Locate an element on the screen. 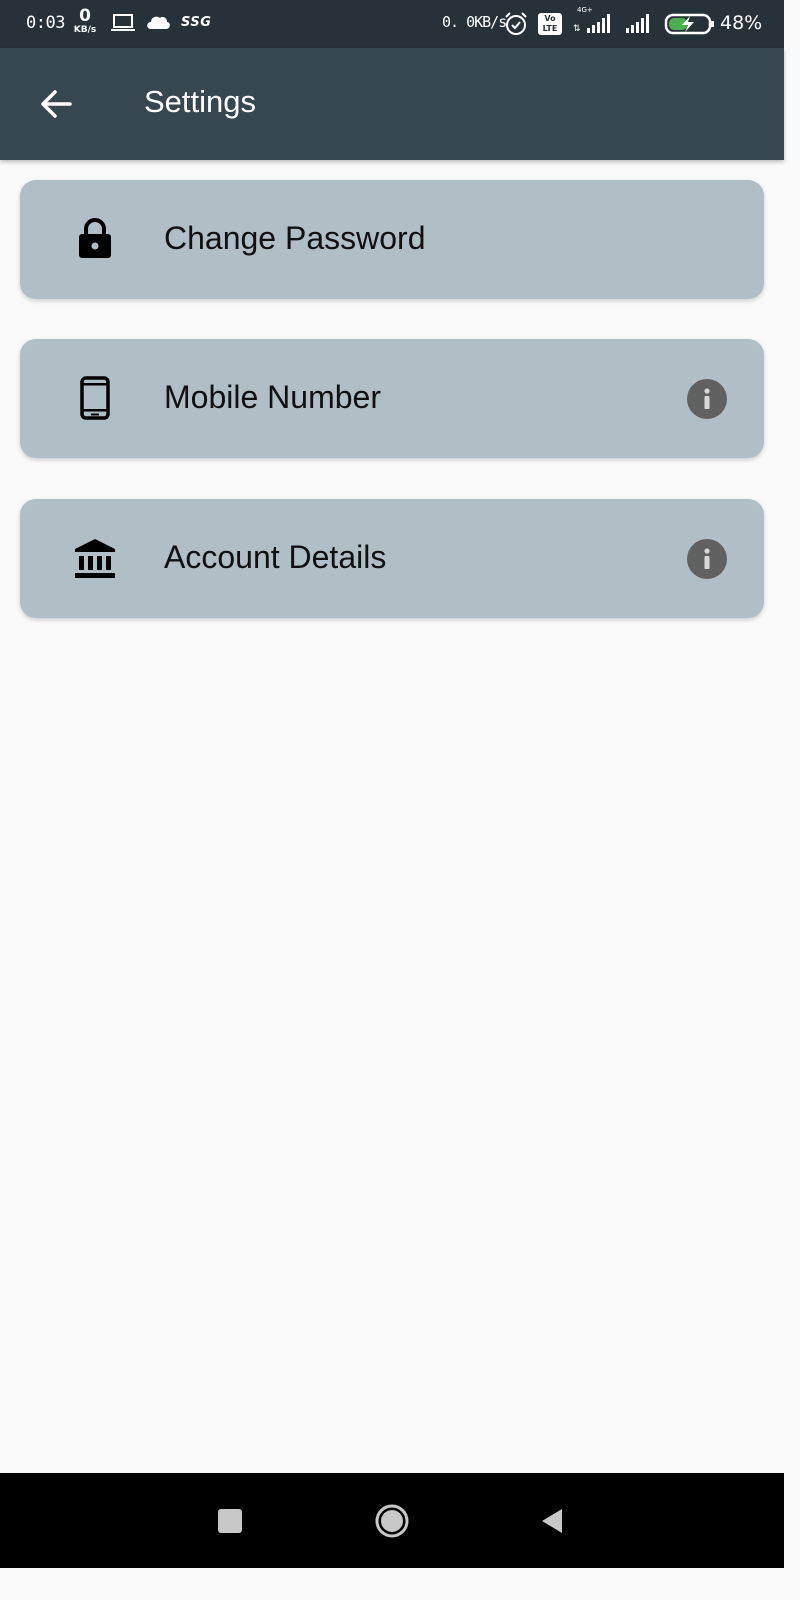  settings-item-label: Account Details is located at coordinates (275, 557).